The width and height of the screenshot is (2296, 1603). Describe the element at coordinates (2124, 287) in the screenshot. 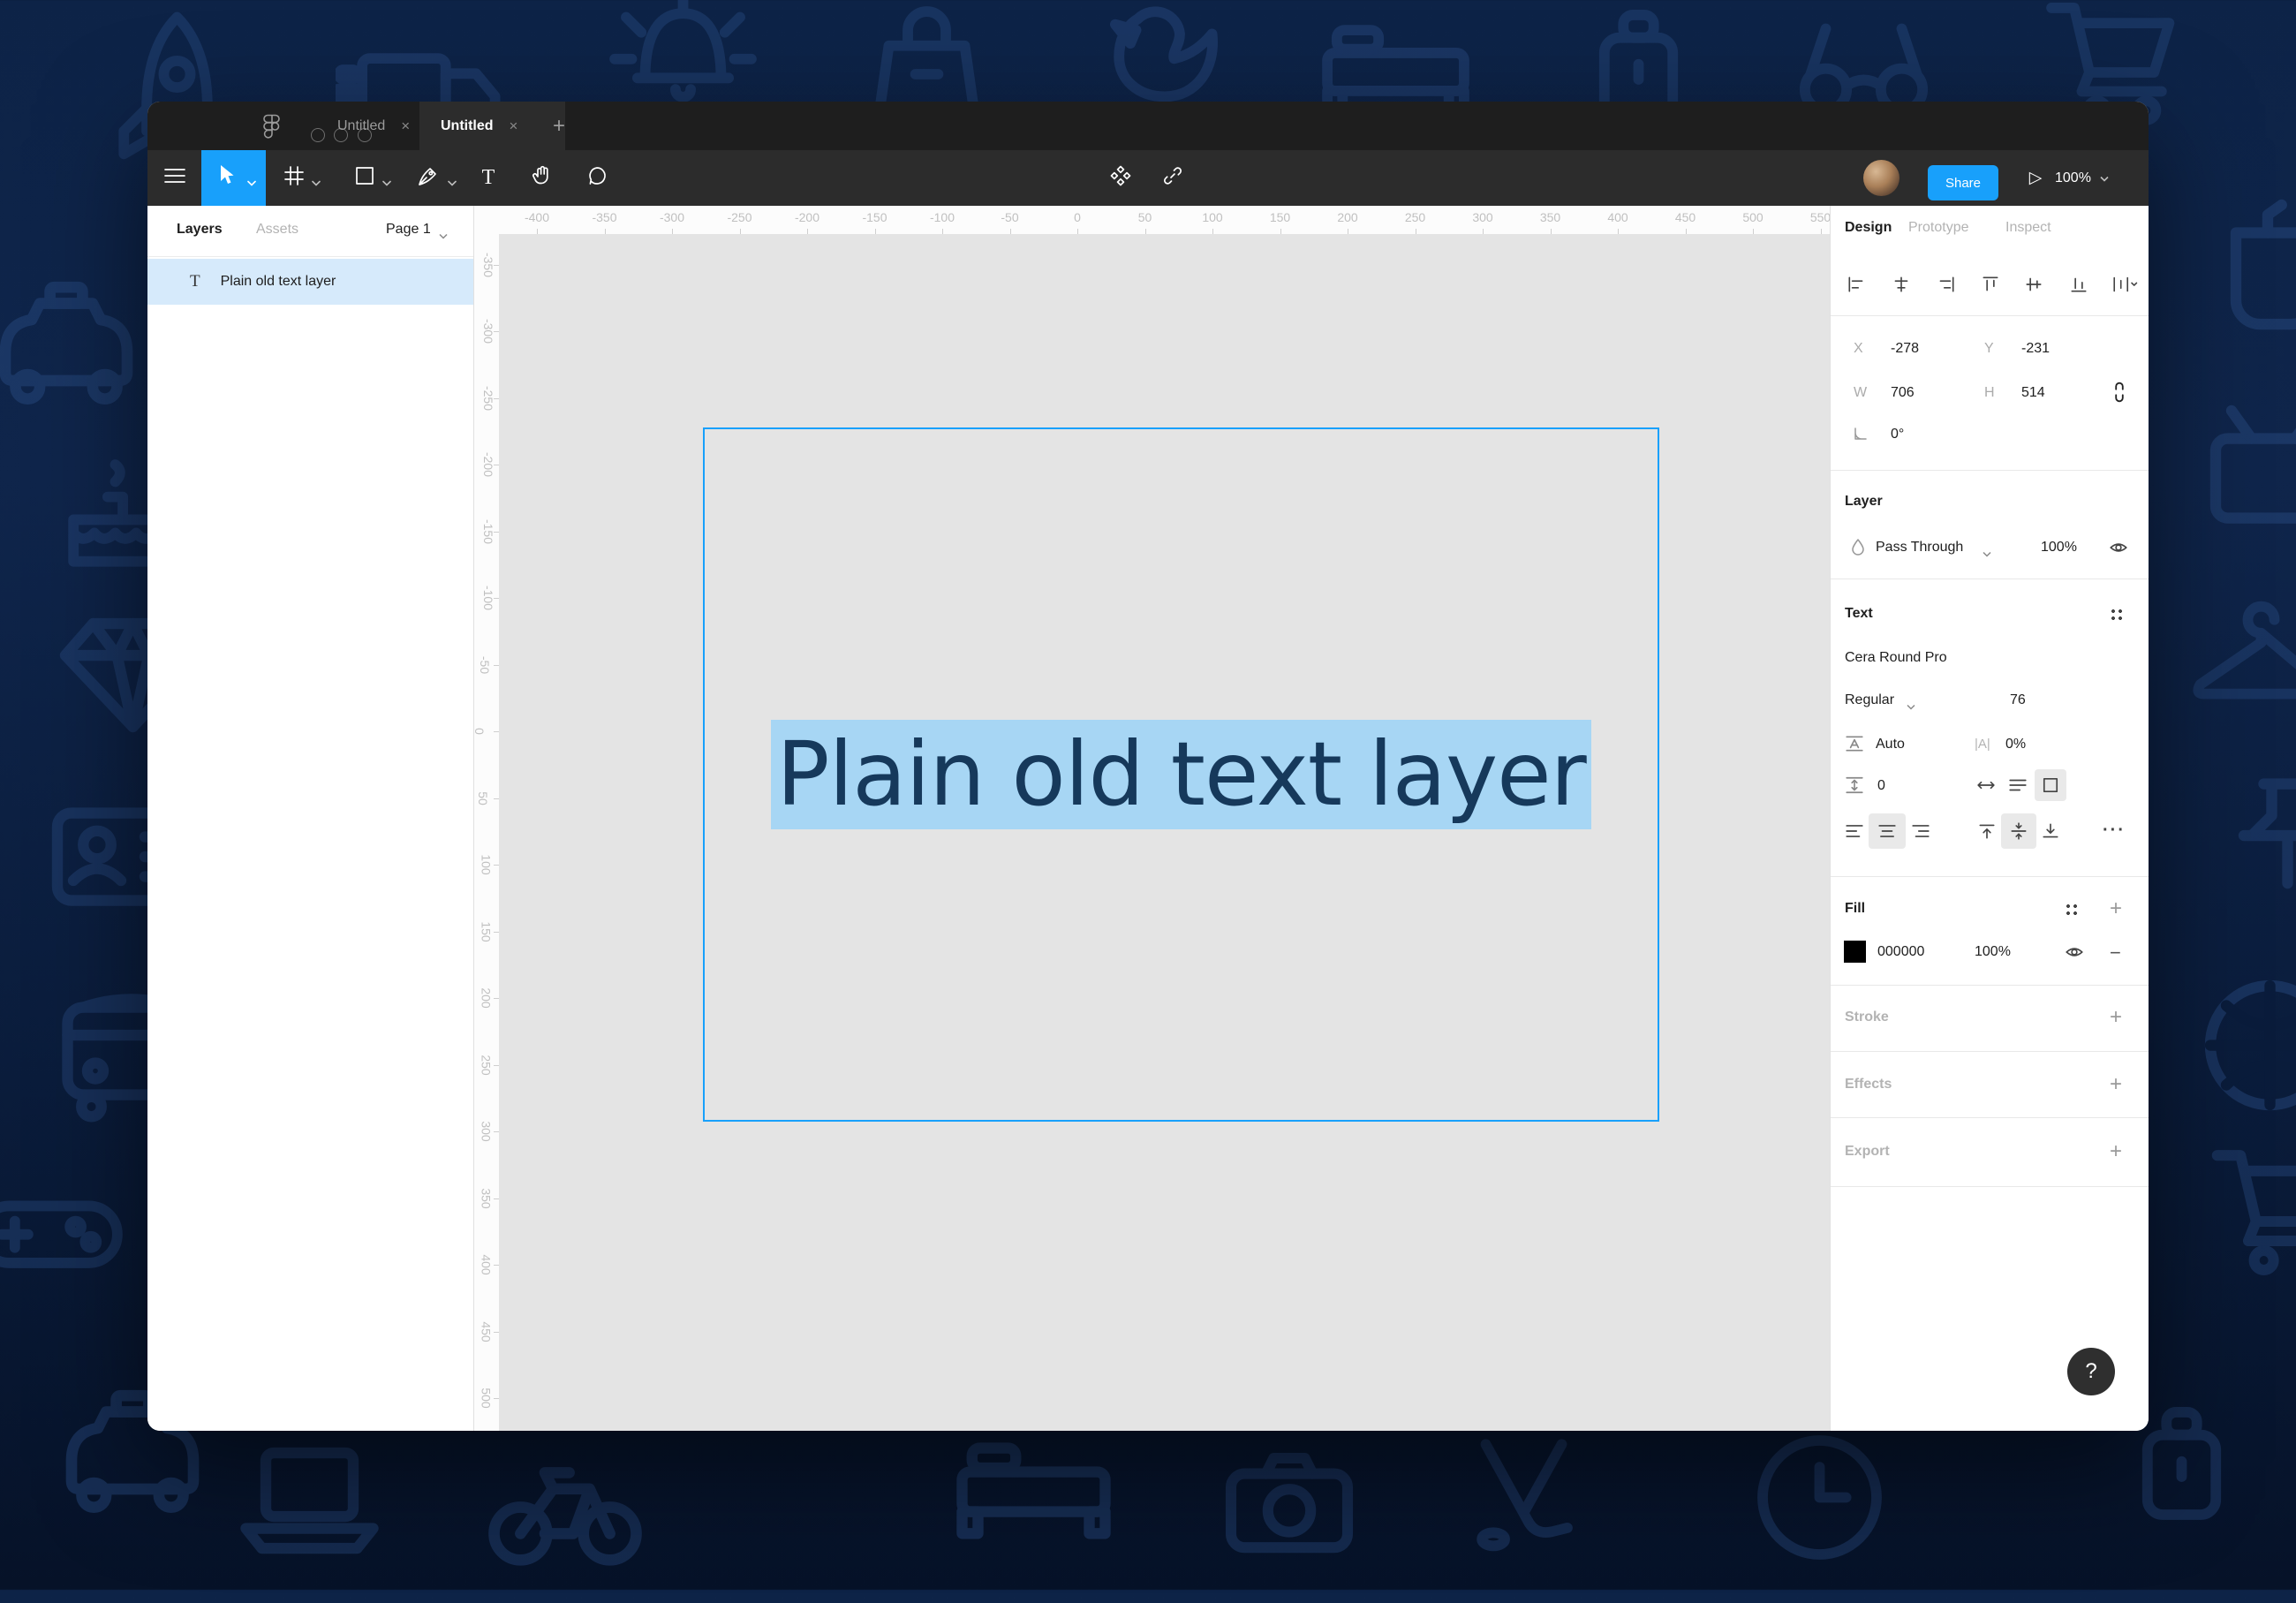

I see `distribute-button` at that location.